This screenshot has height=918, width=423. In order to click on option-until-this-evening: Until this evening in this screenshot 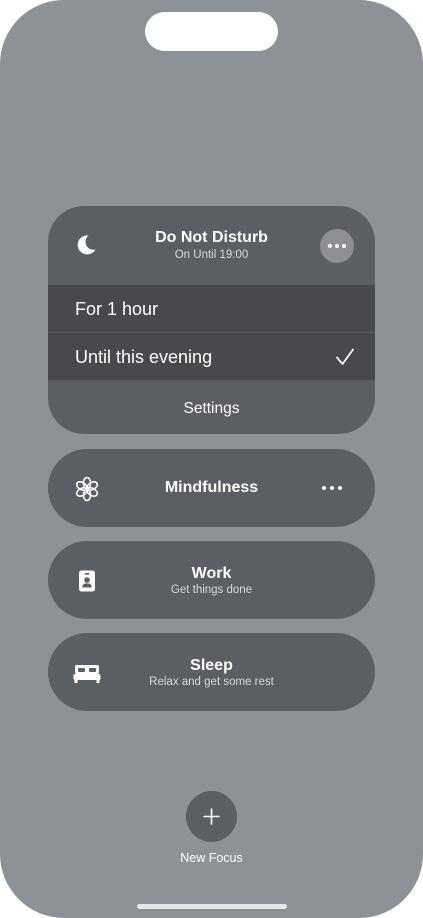, I will do `click(211, 356)`.